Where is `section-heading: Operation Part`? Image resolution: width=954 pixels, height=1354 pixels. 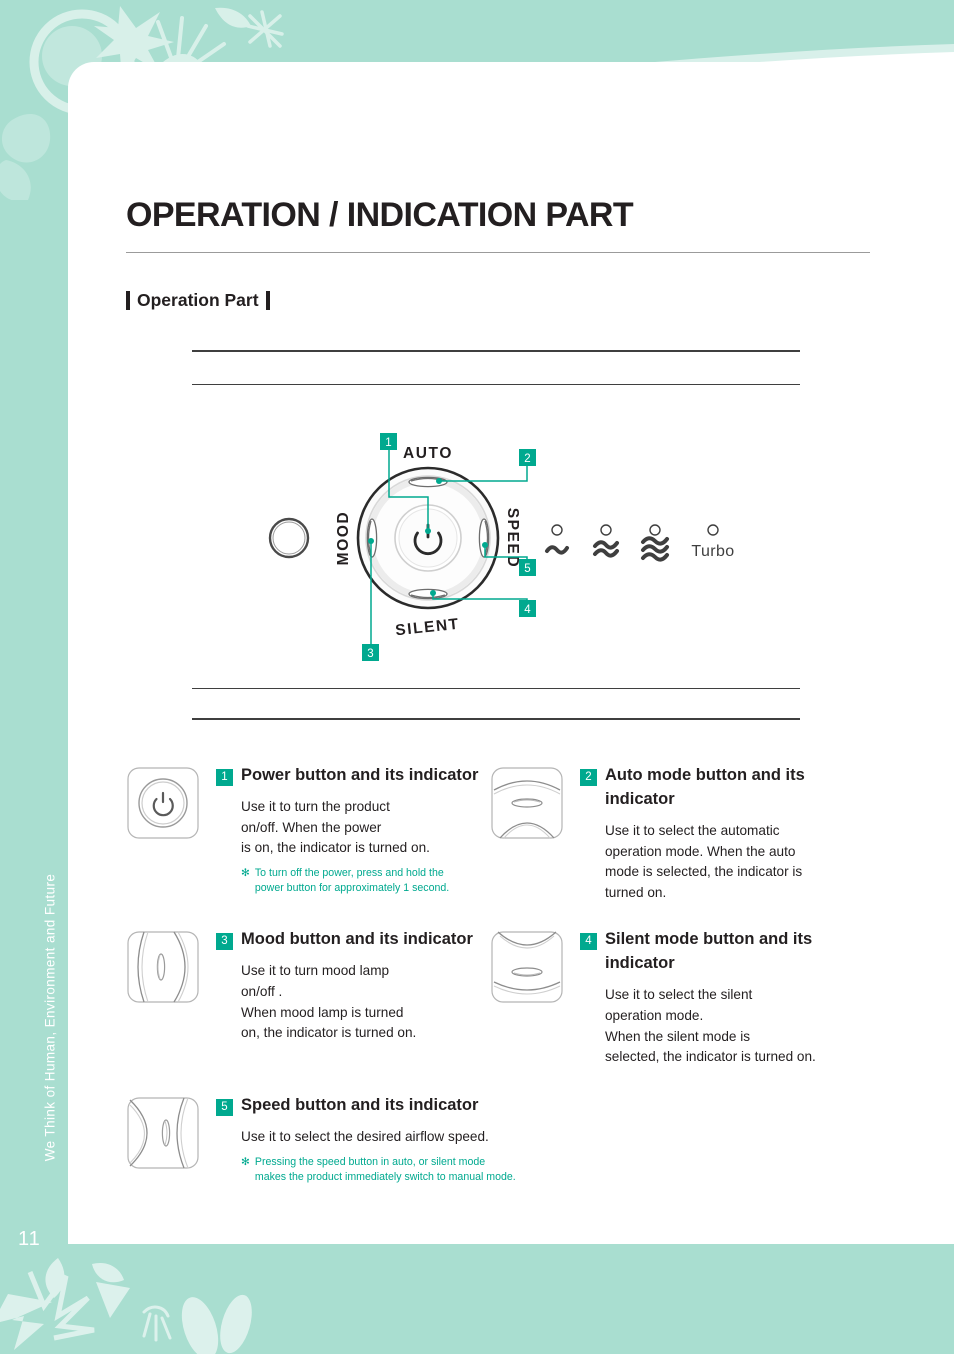 section-heading: Operation Part is located at coordinates (198, 300).